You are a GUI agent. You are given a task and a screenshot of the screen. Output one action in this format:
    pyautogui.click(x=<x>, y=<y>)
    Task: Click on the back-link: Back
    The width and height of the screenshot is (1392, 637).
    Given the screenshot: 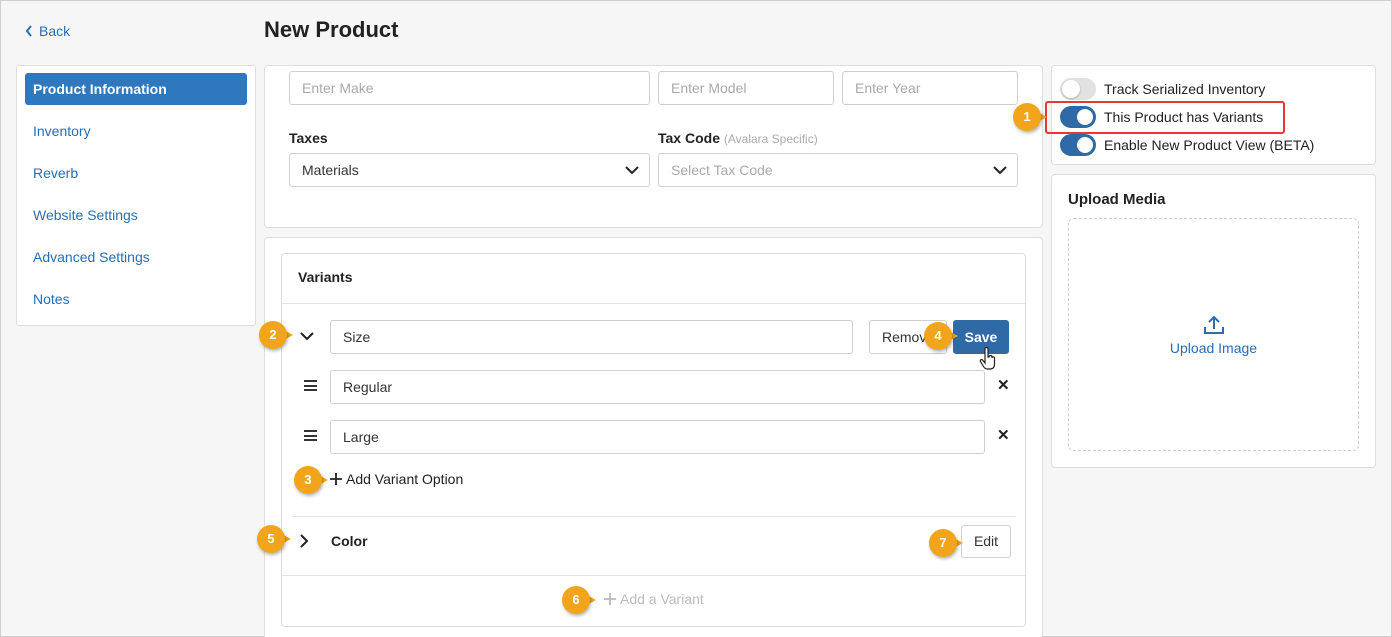 What is the action you would take?
    pyautogui.click(x=47, y=31)
    